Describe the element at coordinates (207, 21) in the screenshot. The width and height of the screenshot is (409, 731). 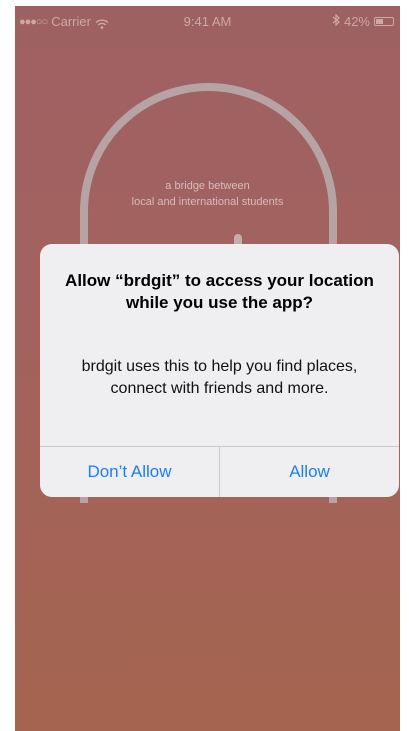
I see `status-bar: ●●●○○ Carrier 9:41 AM 42%` at that location.